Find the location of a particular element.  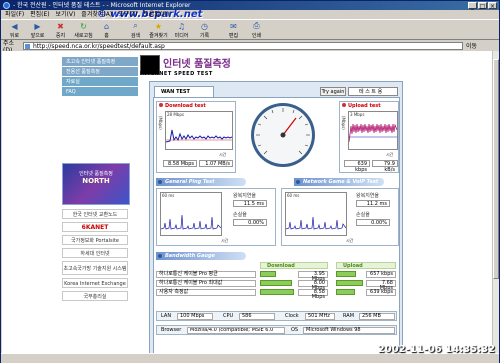

refresh-button: ↻ 새로고침 is located at coordinates (83, 30).